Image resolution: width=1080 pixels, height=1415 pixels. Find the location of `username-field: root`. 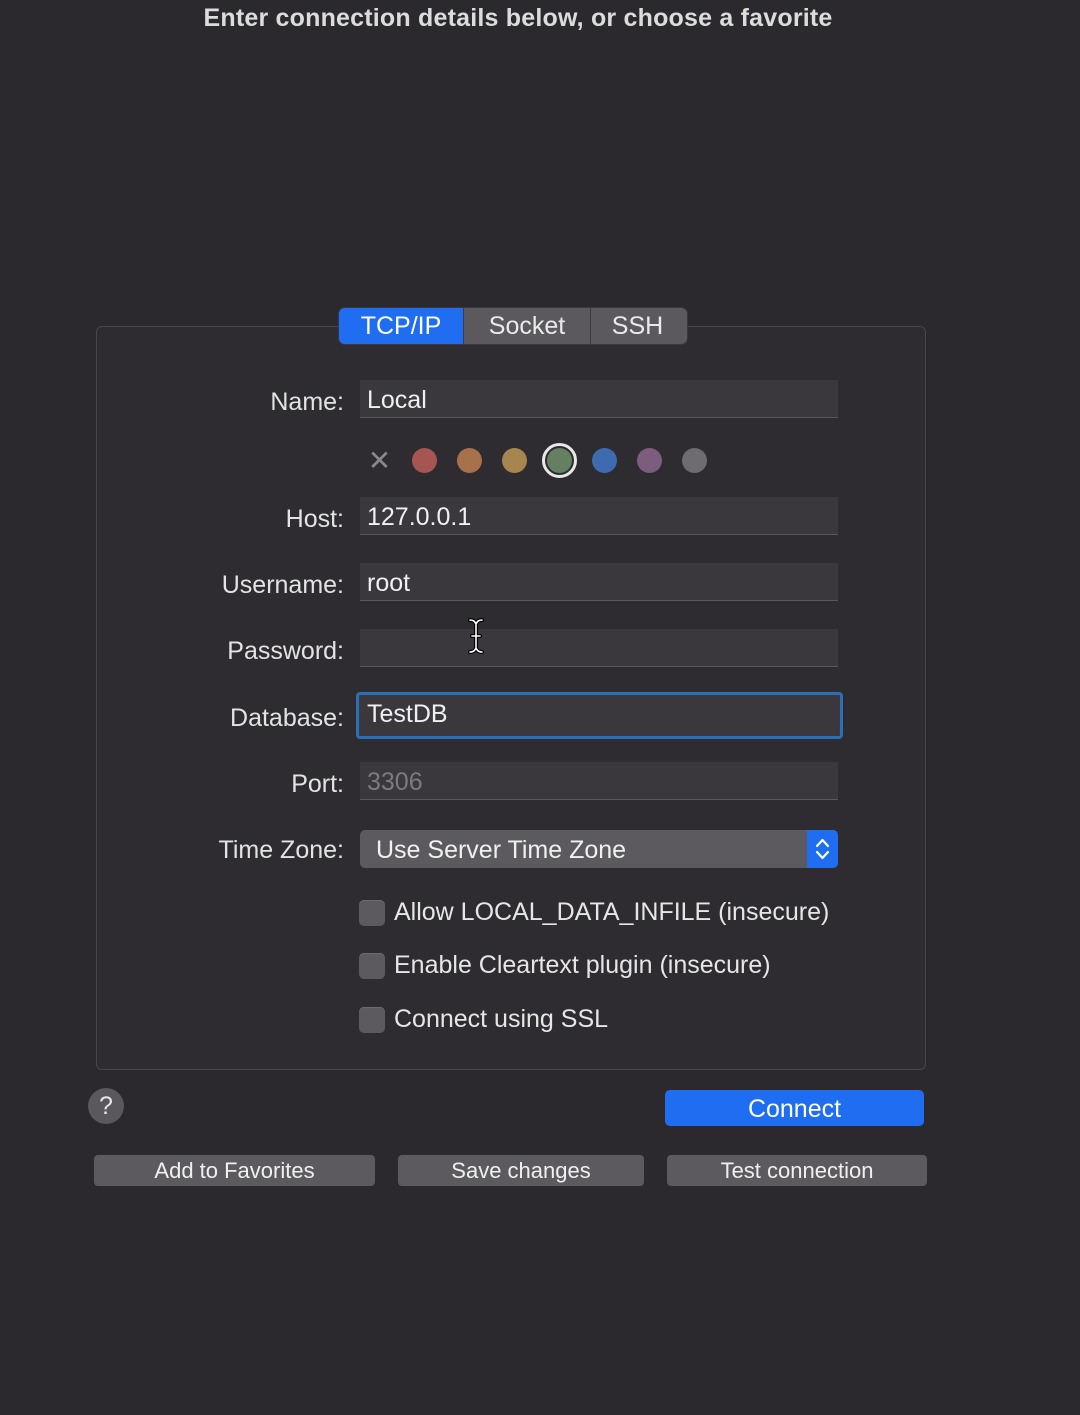

username-field: root is located at coordinates (599, 582).